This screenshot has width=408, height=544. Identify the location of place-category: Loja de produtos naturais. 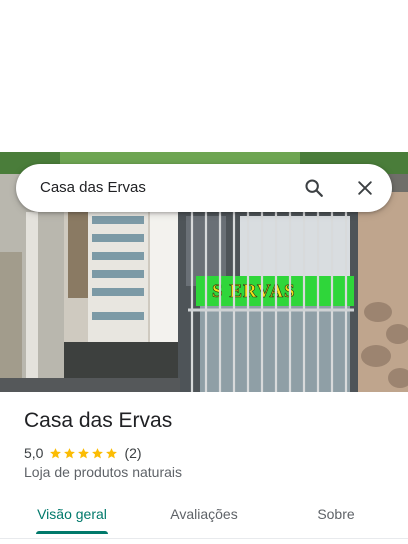
(103, 472).